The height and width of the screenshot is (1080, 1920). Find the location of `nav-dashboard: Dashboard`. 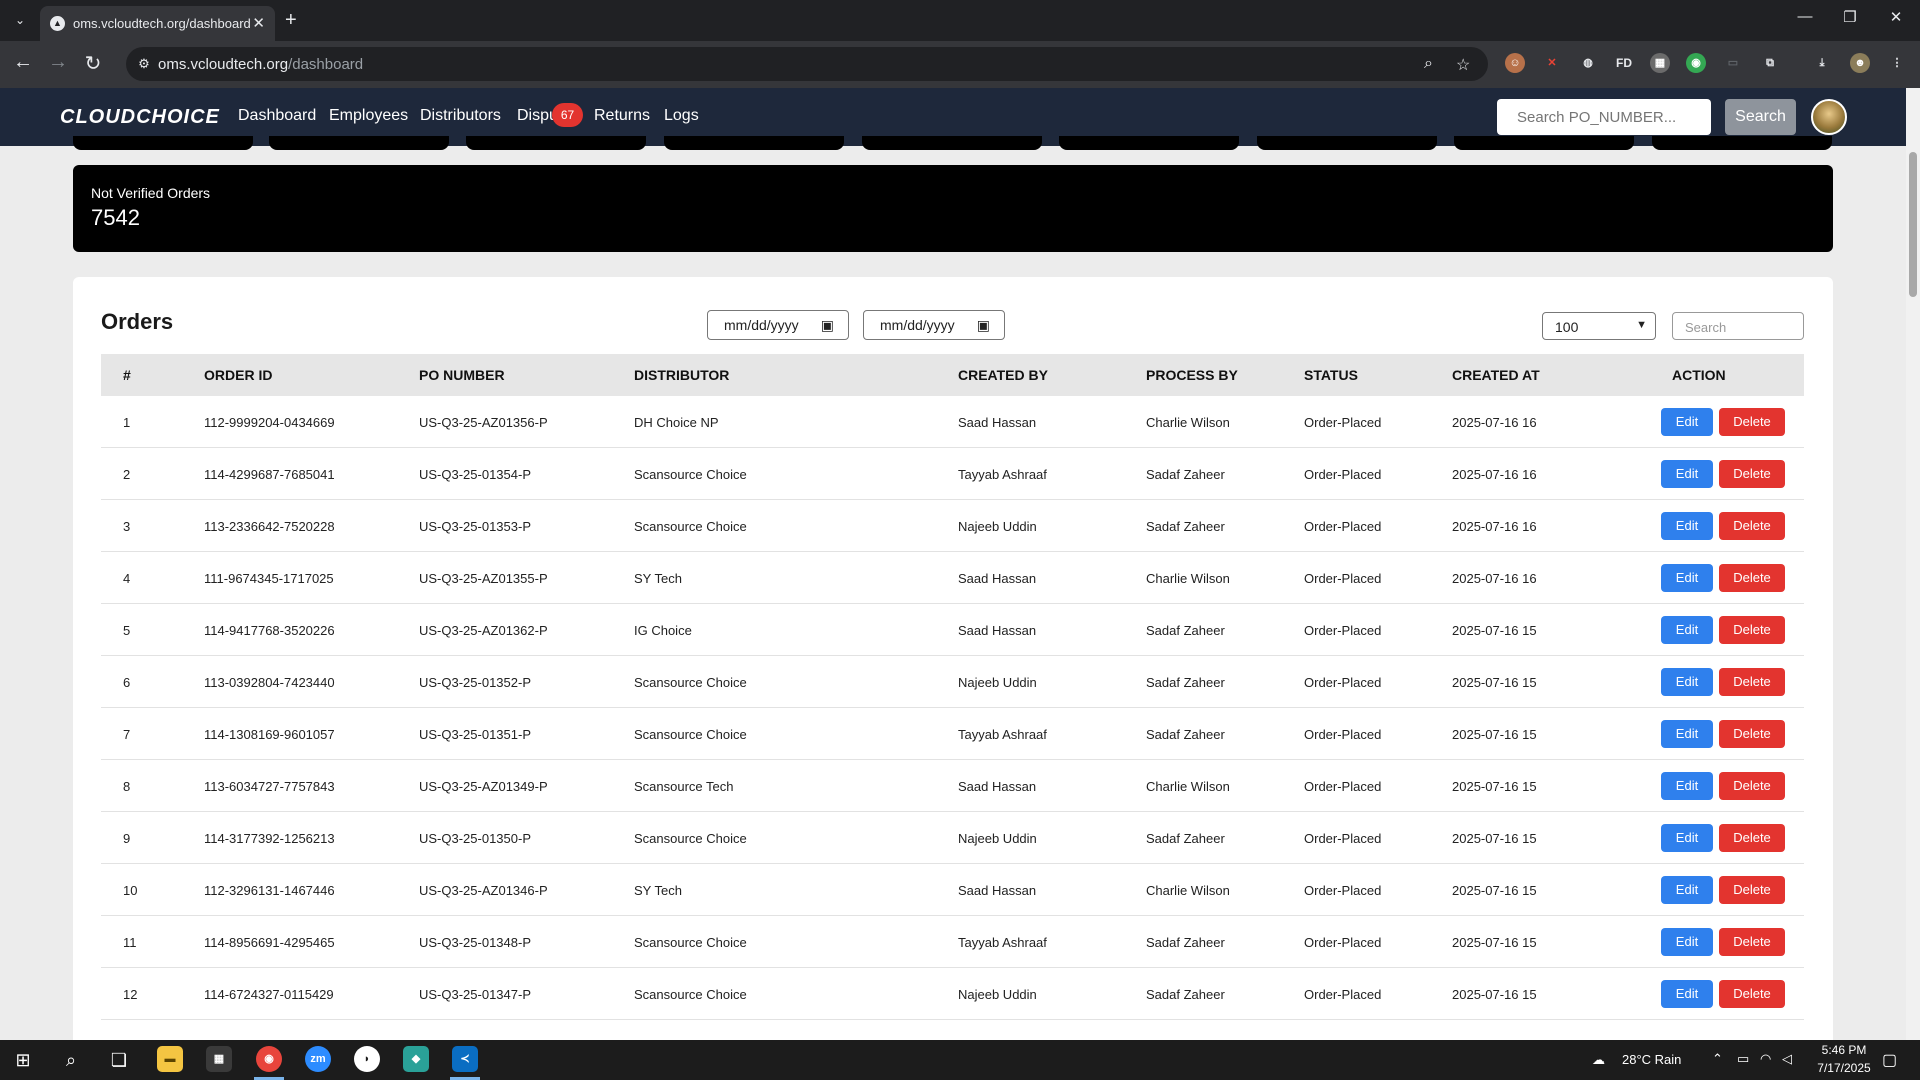

nav-dashboard: Dashboard is located at coordinates (277, 116).